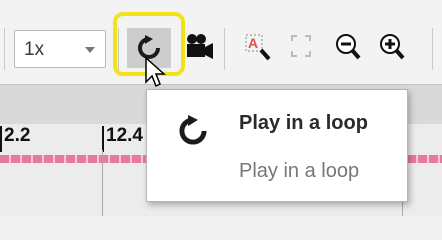  I want to click on zoom-text-icon: A, so click(258, 47).